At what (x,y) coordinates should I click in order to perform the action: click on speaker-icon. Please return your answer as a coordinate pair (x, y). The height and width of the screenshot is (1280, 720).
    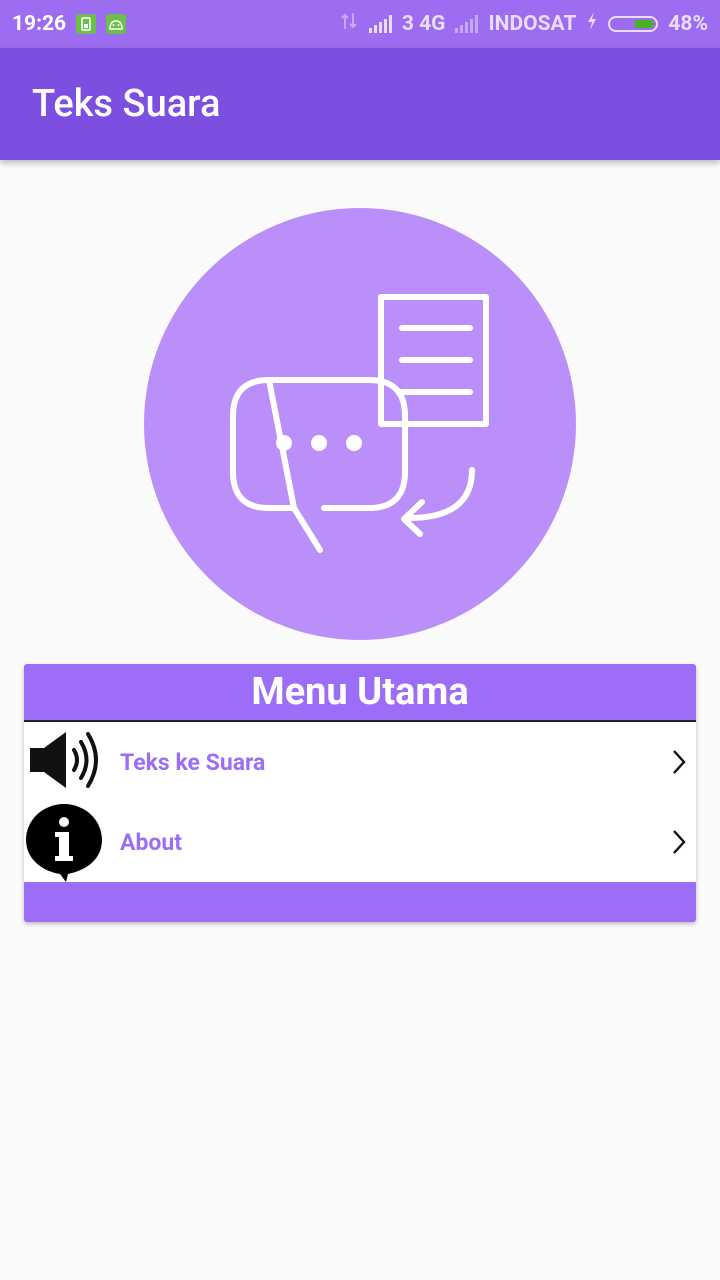
    Looking at the image, I should click on (64, 760).